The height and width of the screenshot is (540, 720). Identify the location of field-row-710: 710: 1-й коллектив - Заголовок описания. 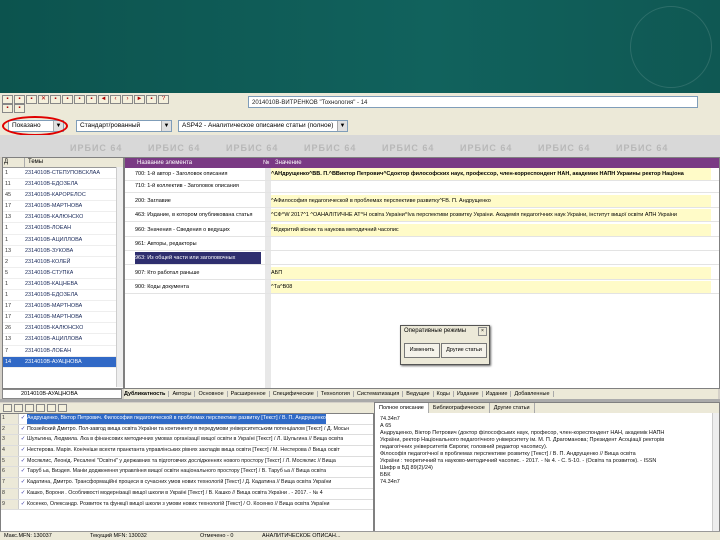
(422, 186).